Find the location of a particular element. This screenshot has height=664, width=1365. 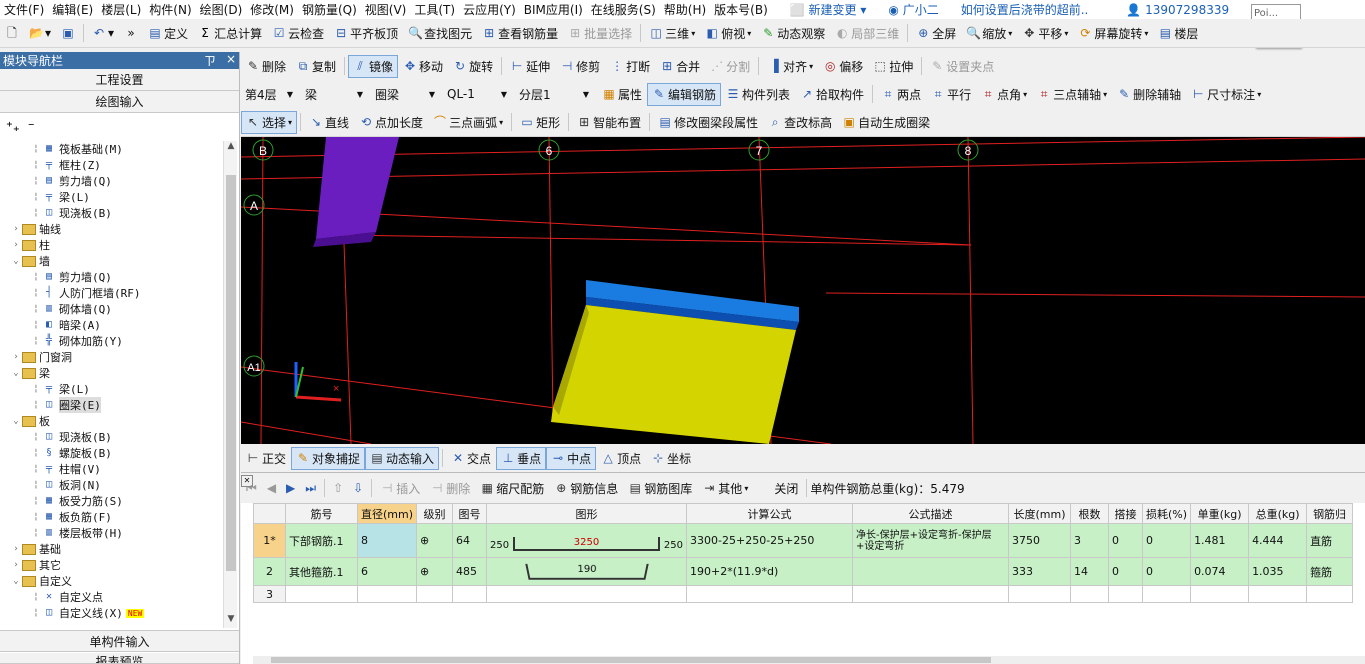

tb2-button-2: ⫽ 镜像 is located at coordinates (373, 66).